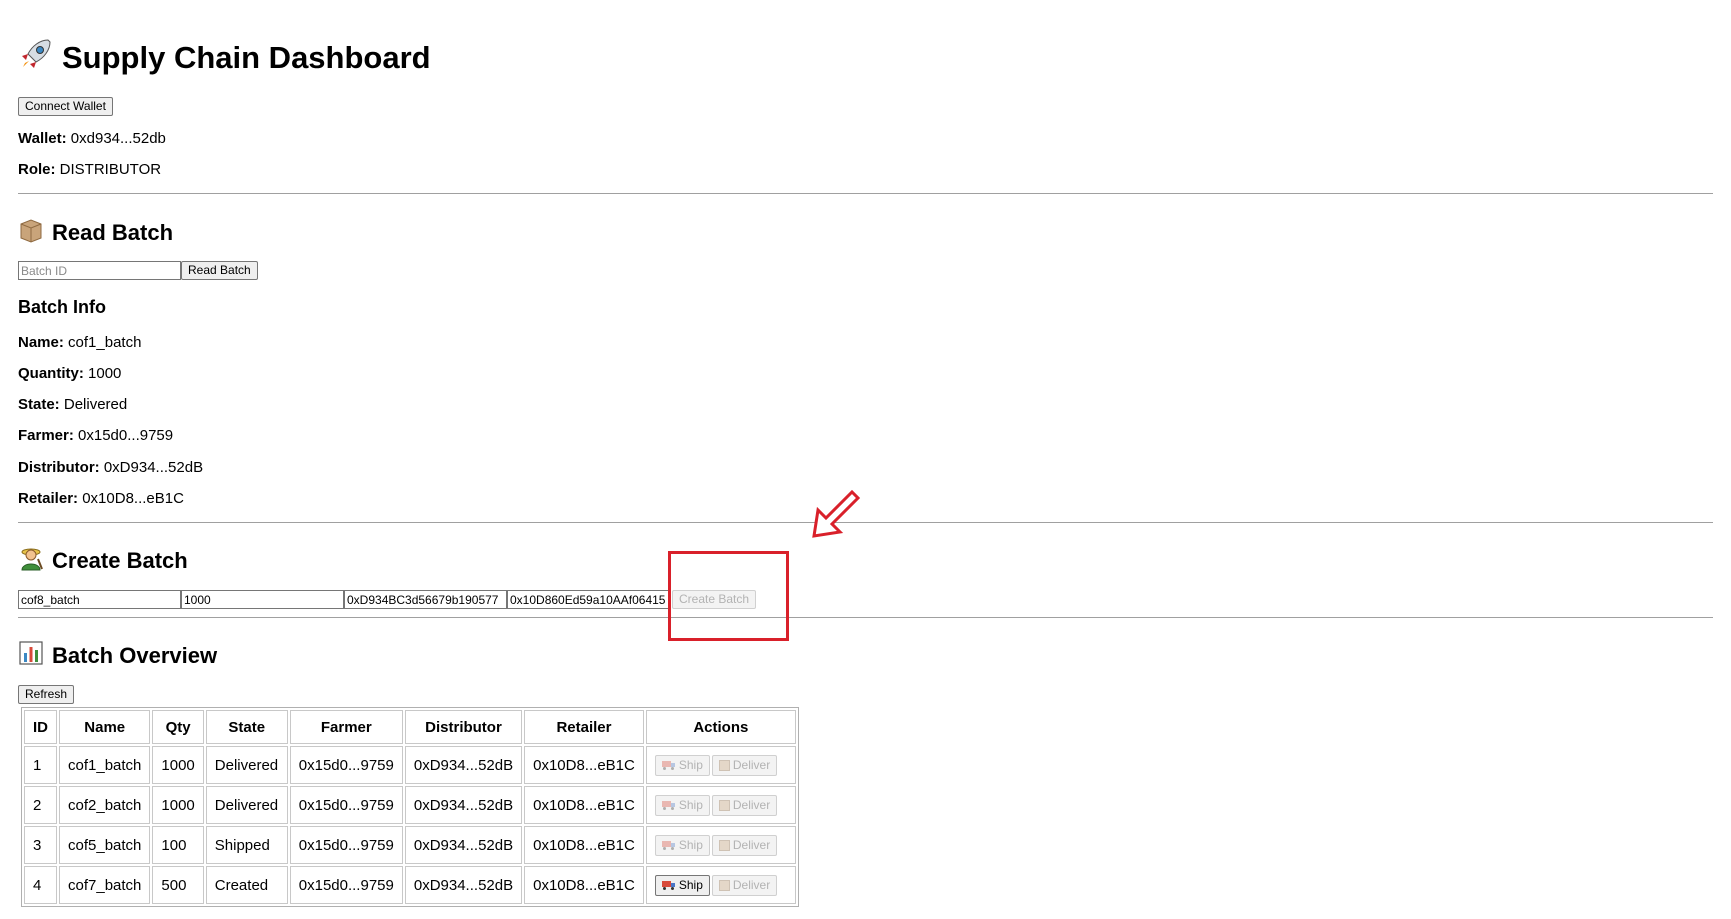  I want to click on cell-id: 4, so click(40, 885).